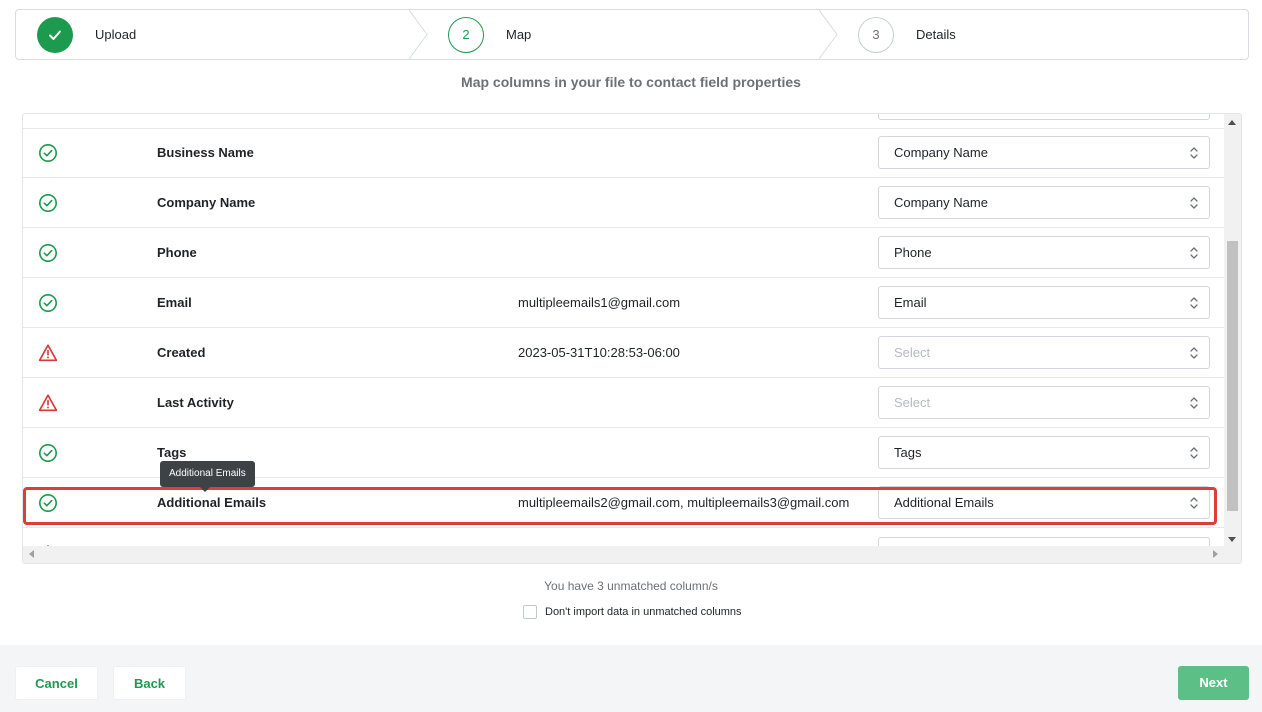 Image resolution: width=1262 pixels, height=712 pixels. What do you see at coordinates (31, 554) in the screenshot?
I see `scroll-left-icon` at bounding box center [31, 554].